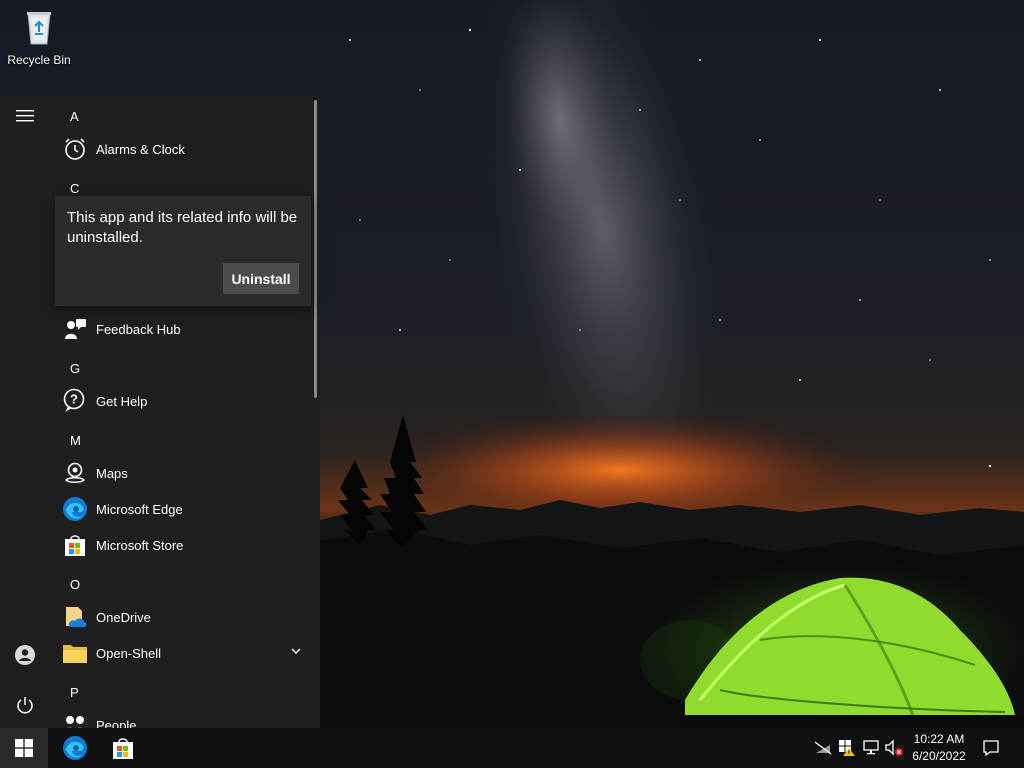 The width and height of the screenshot is (1024, 768). I want to click on people-icon, so click(75, 722).